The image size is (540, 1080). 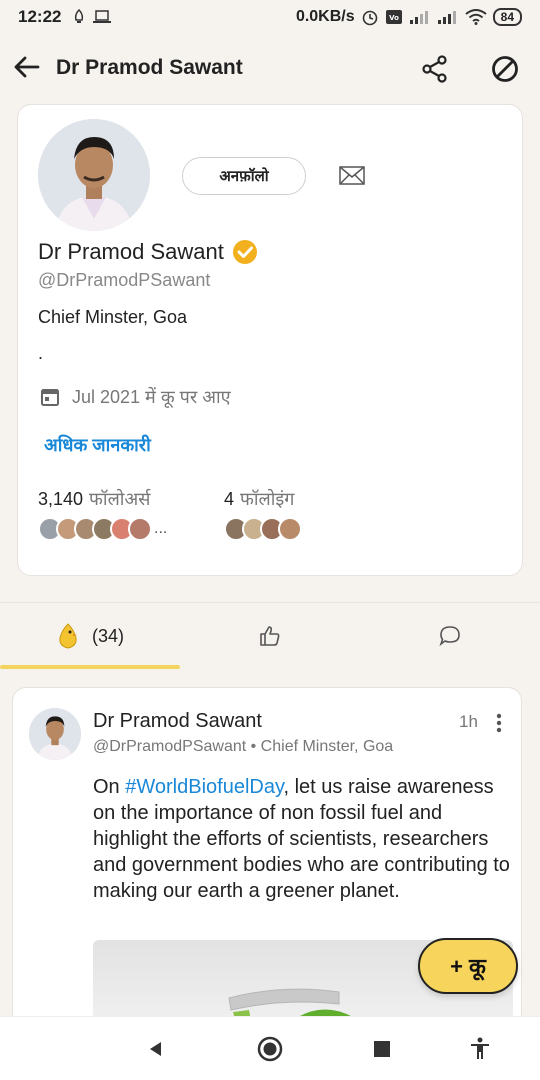 What do you see at coordinates (507, 17) in the screenshot?
I see `battery-indicator: 84` at bounding box center [507, 17].